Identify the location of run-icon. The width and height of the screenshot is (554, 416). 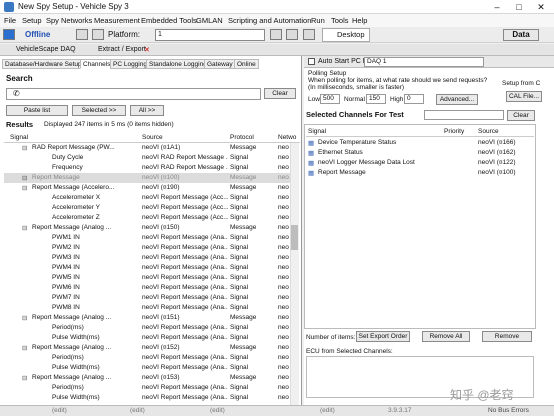
(9, 34).